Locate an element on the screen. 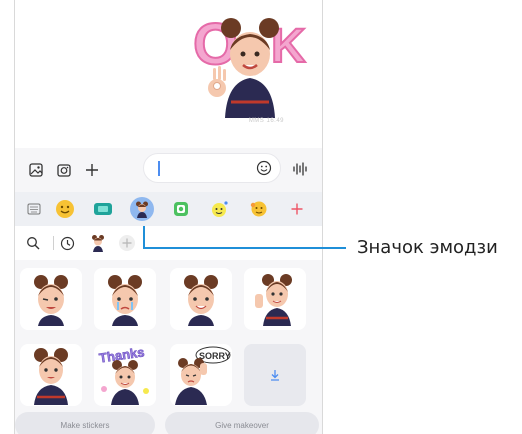 This screenshot has height=434, width=522. keyboard-icon is located at coordinates (34, 209).